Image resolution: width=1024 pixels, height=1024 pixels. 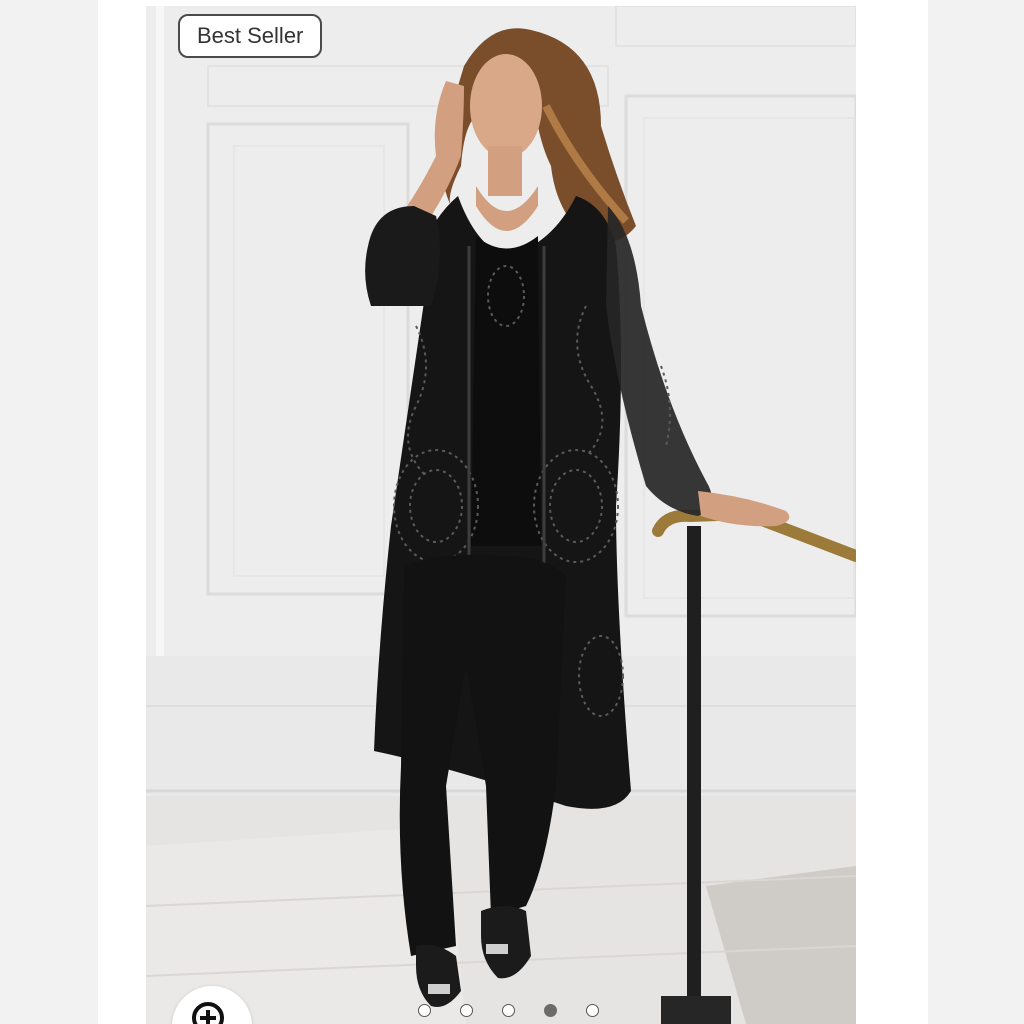 What do you see at coordinates (976, 512) in the screenshot?
I see `right-margin` at bounding box center [976, 512].